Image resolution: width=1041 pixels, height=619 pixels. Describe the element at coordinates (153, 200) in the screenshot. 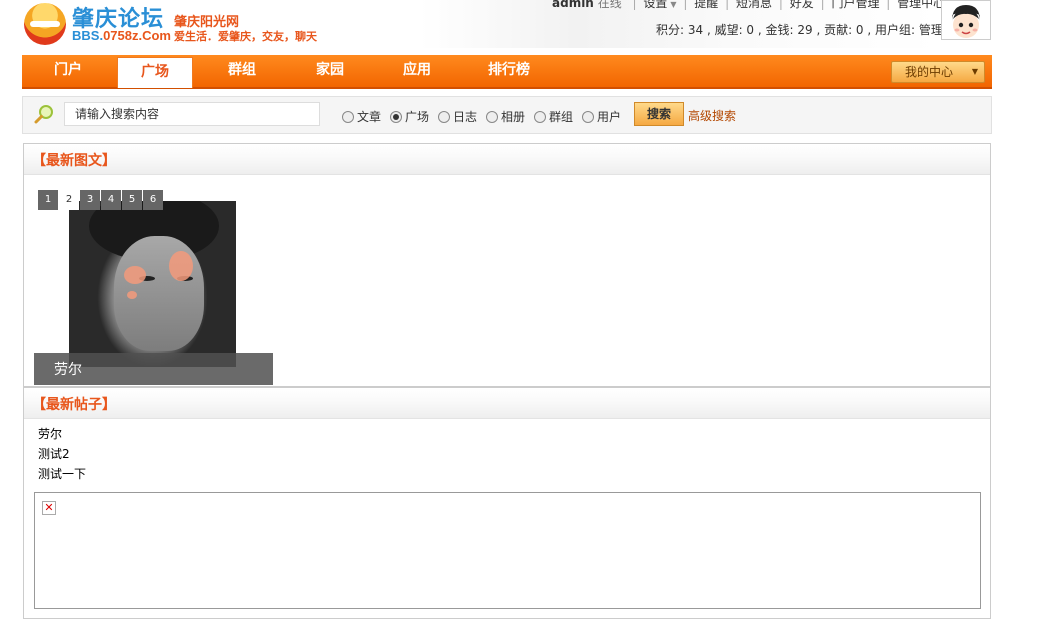

I see `pager-page: 6` at that location.